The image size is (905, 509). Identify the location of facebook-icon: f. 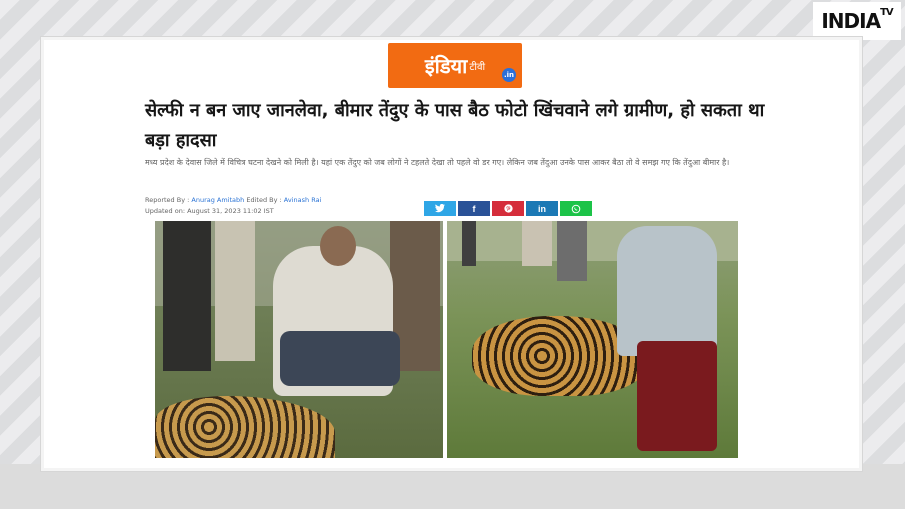
(474, 208).